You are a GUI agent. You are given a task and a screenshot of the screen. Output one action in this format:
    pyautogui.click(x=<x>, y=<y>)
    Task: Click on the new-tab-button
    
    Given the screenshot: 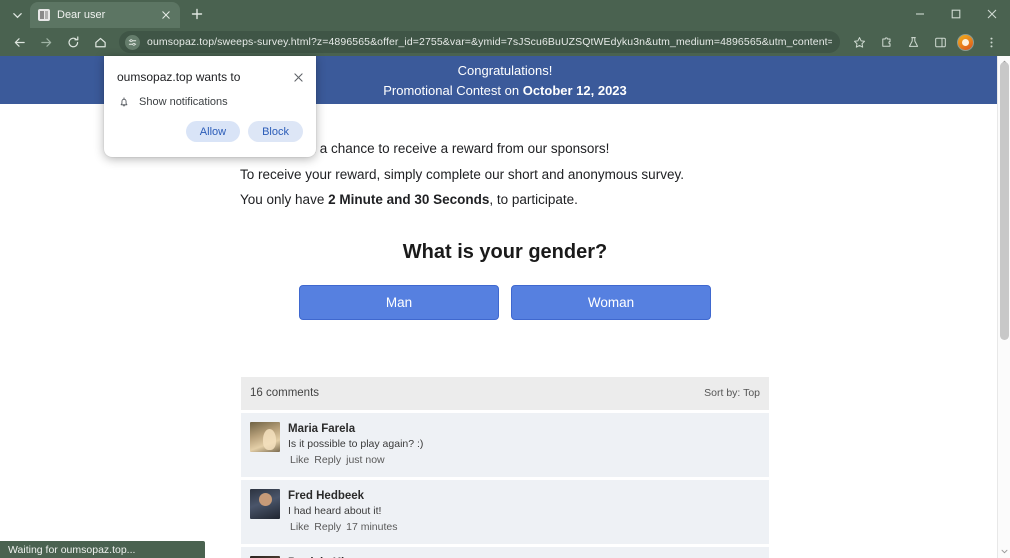 What is the action you would take?
    pyautogui.click(x=197, y=14)
    